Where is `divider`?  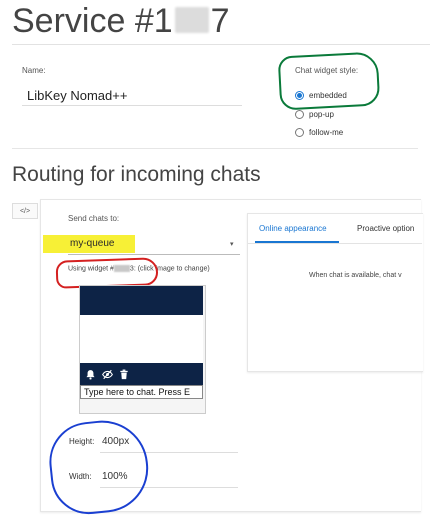
divider is located at coordinates (221, 44).